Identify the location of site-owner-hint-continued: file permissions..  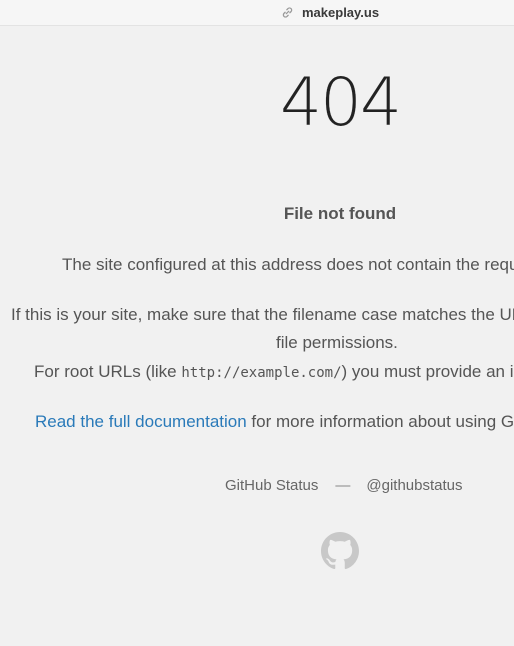
(337, 342).